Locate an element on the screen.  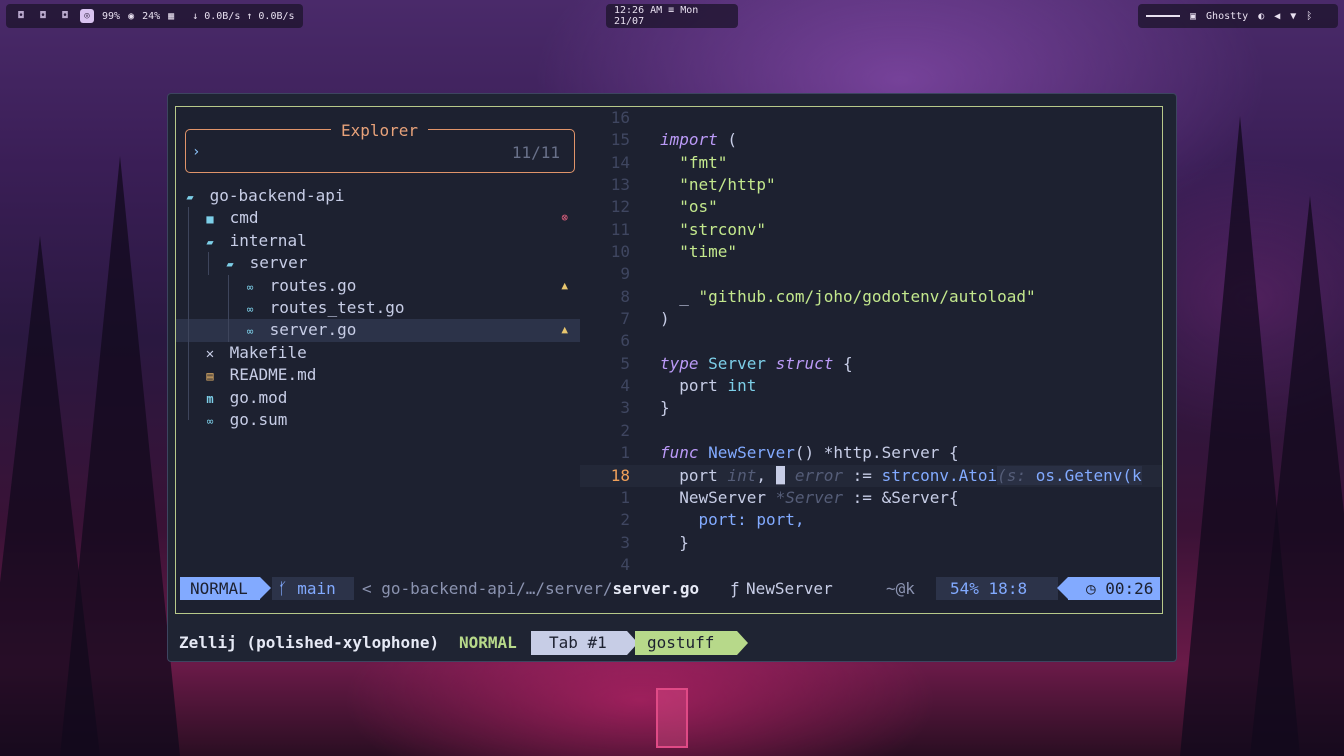
branch-name: main is located at coordinates (316, 588).